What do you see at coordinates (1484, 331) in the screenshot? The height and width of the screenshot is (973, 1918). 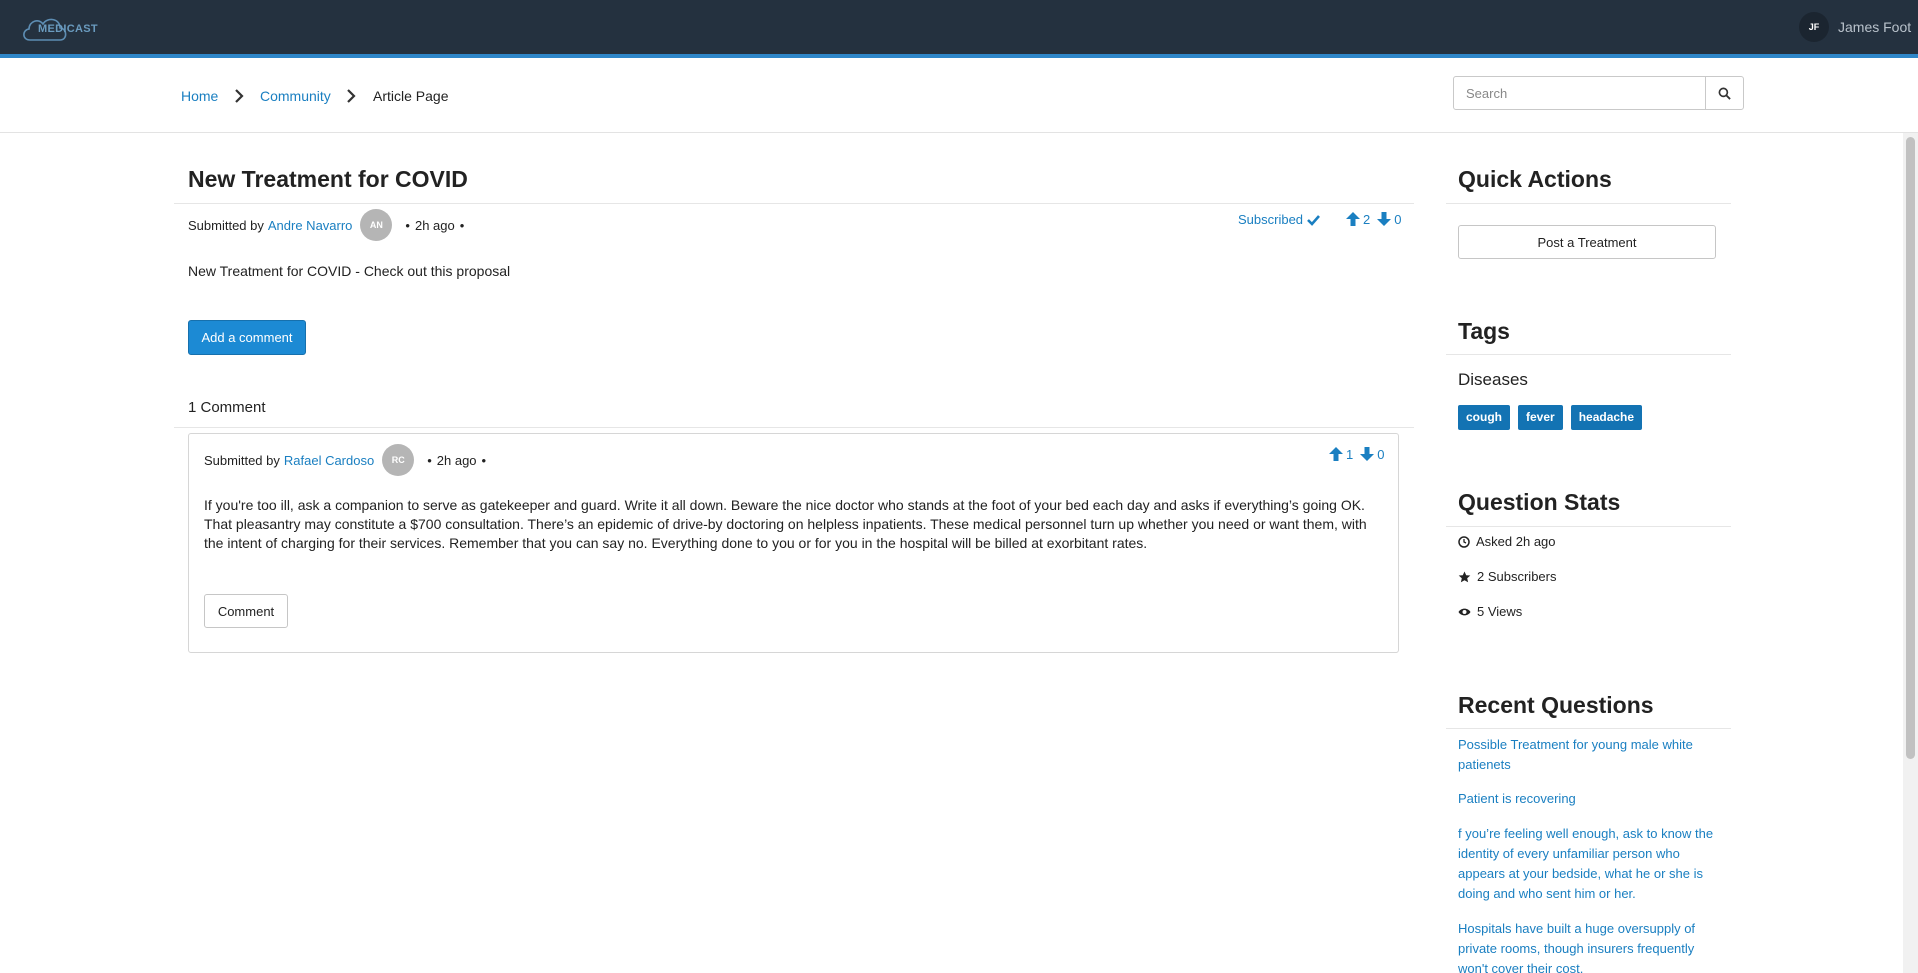 I see `tags-heading: Tags` at bounding box center [1484, 331].